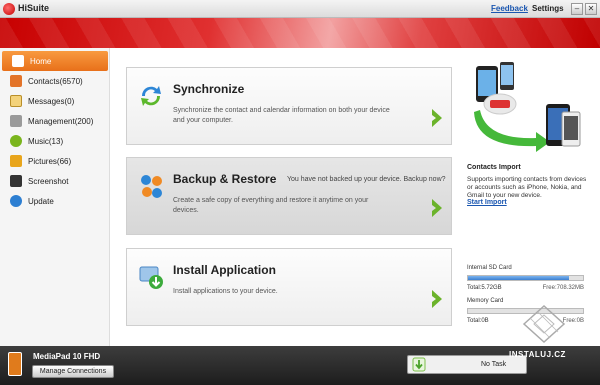  What do you see at coordinates (46, 141) in the screenshot?
I see `sidebar-item-label: Music(13)` at bounding box center [46, 141].